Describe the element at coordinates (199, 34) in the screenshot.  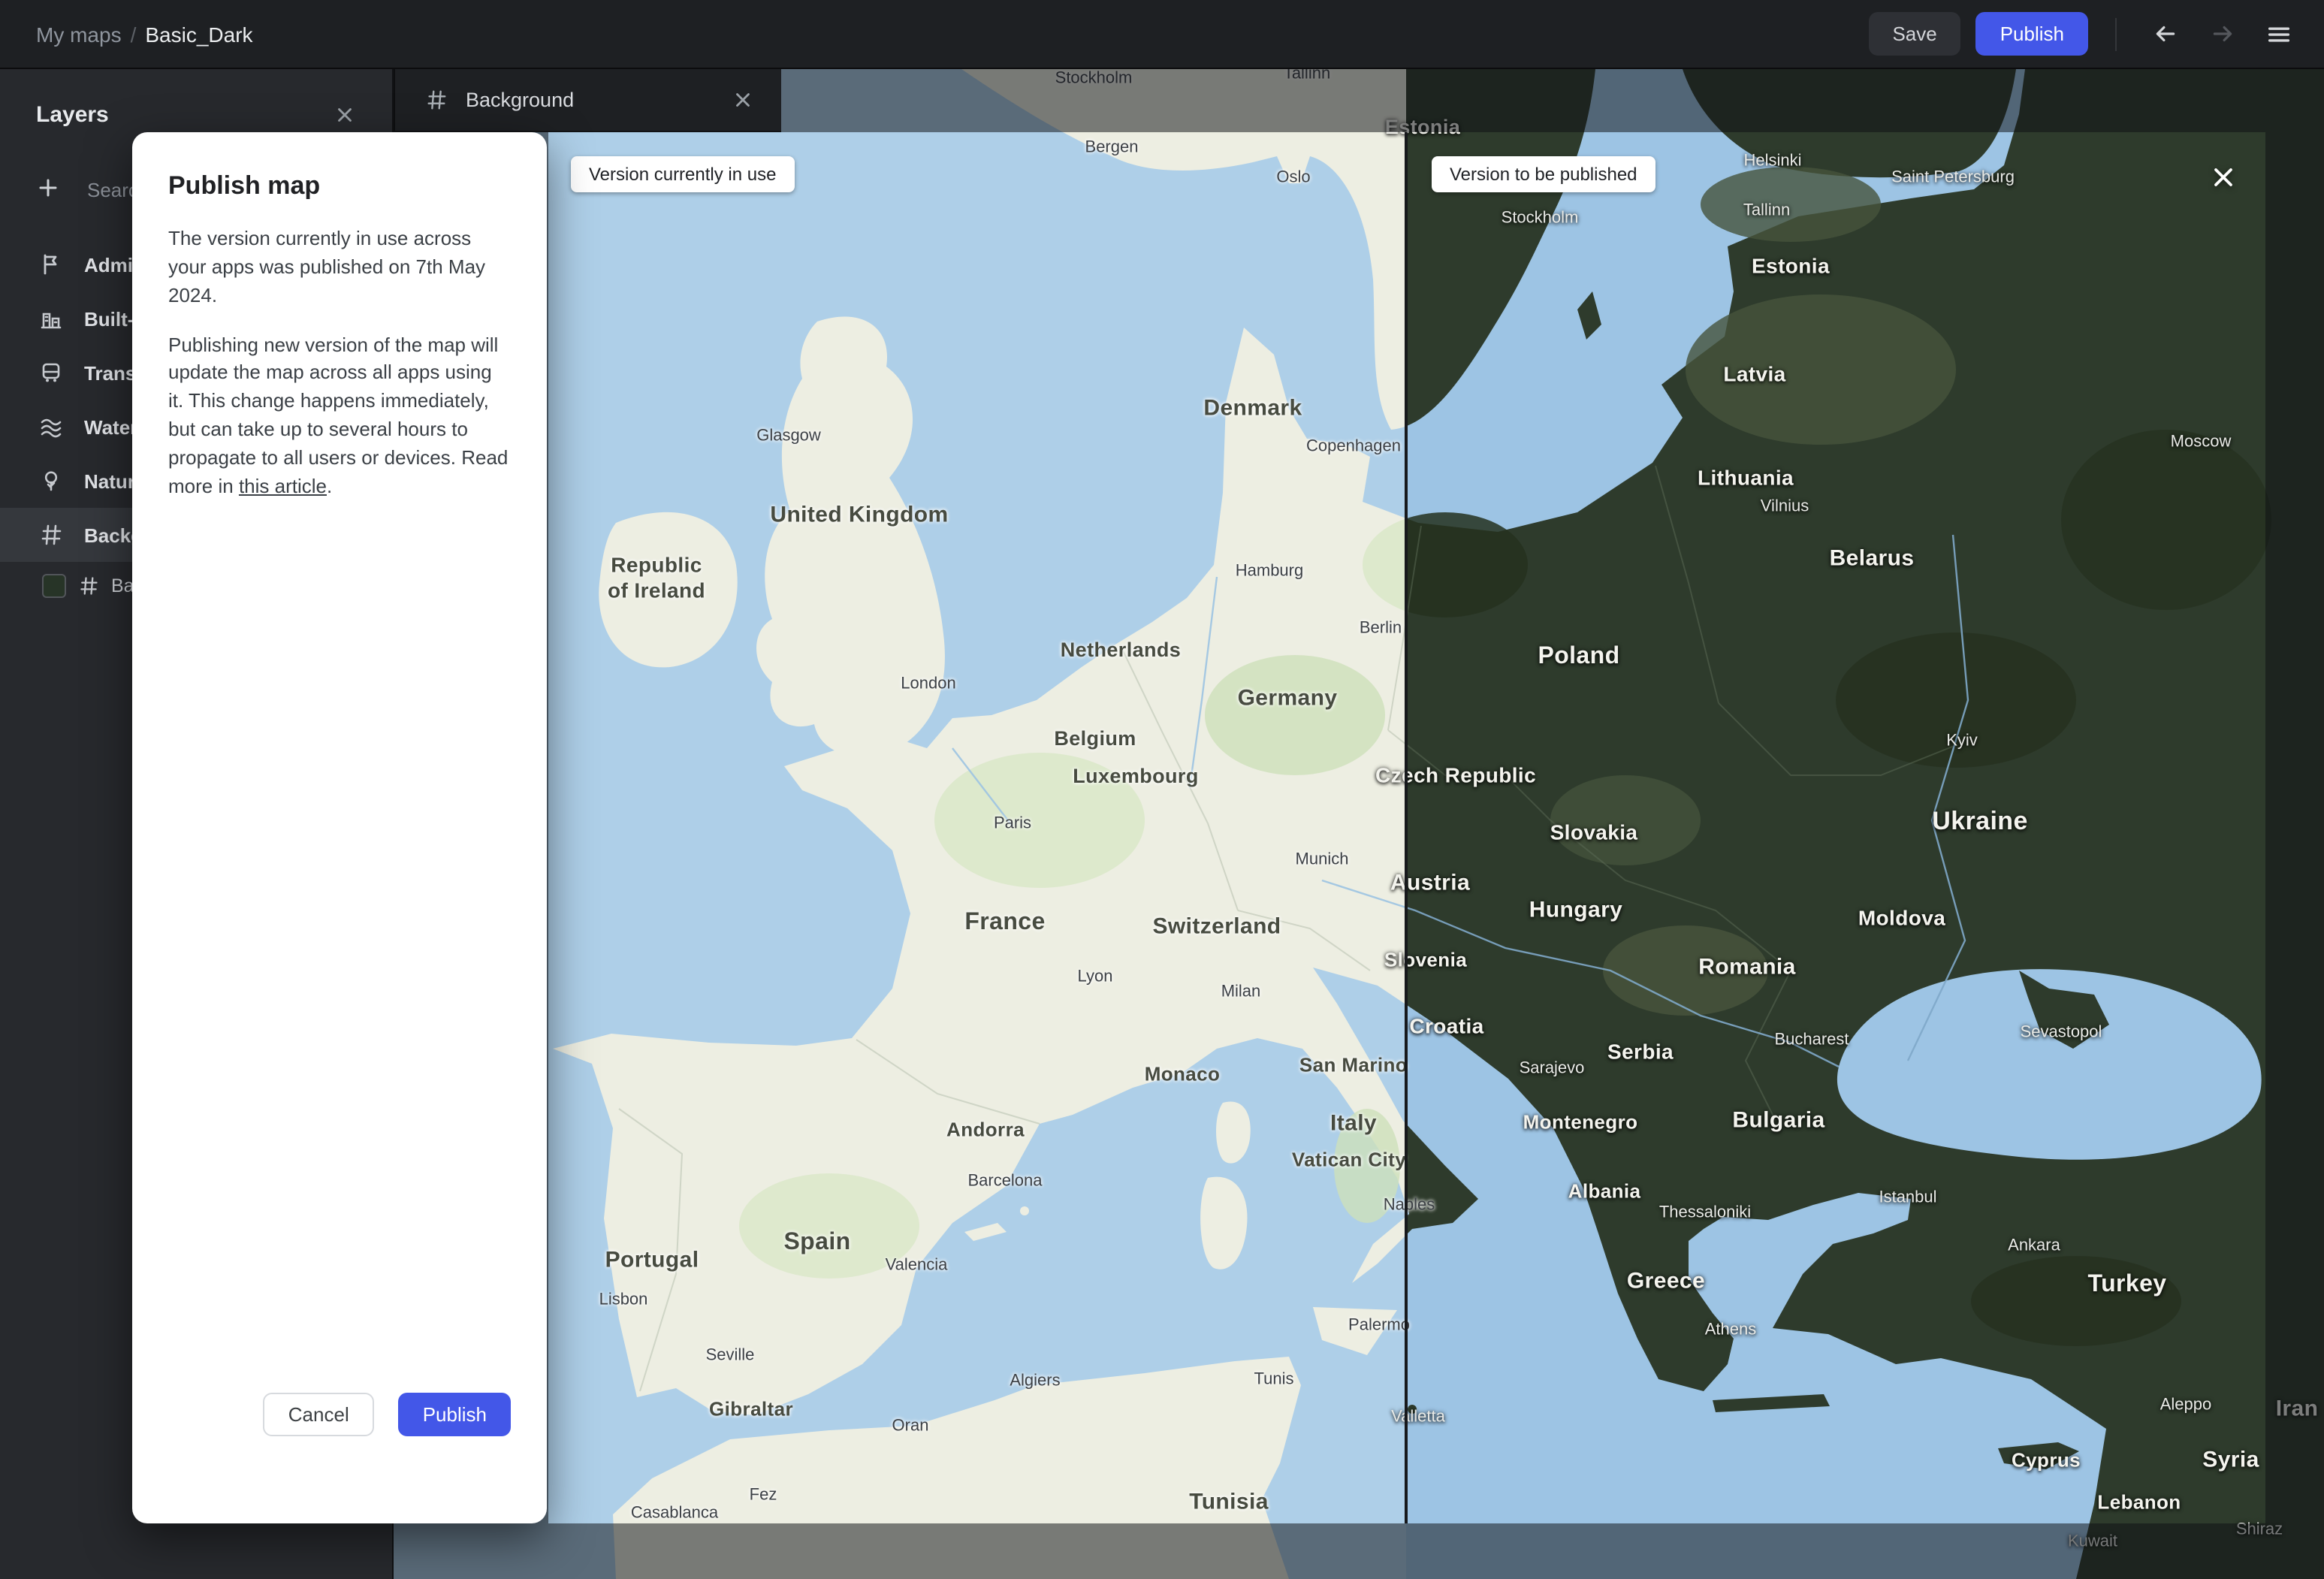
I see `breadcrumb-map-name: Basic_Dark` at that location.